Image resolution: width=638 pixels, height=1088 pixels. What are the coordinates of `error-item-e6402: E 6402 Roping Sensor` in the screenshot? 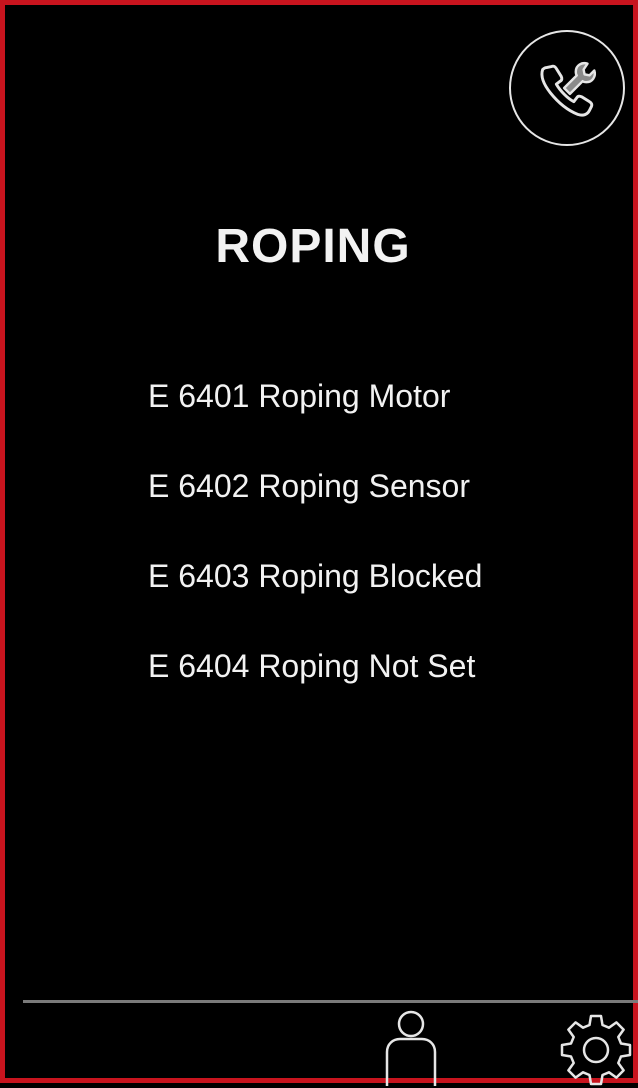 It's located at (383, 506).